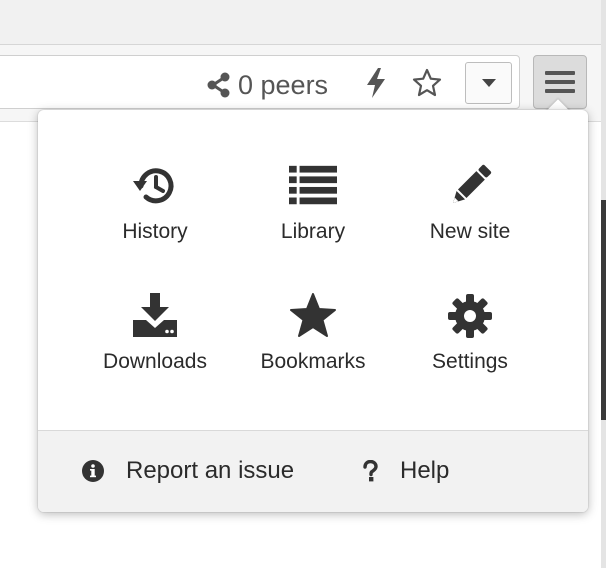 The width and height of the screenshot is (606, 568). Describe the element at coordinates (560, 82) in the screenshot. I see `hamburger-icon` at that location.